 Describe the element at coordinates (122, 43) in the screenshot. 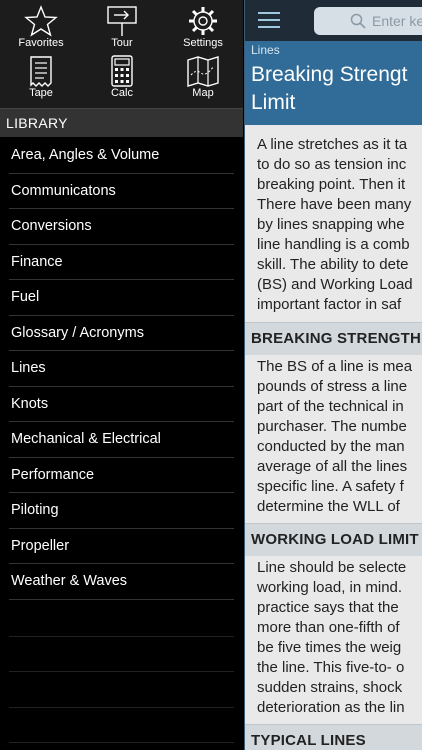

I see `tour-label: Tour` at that location.